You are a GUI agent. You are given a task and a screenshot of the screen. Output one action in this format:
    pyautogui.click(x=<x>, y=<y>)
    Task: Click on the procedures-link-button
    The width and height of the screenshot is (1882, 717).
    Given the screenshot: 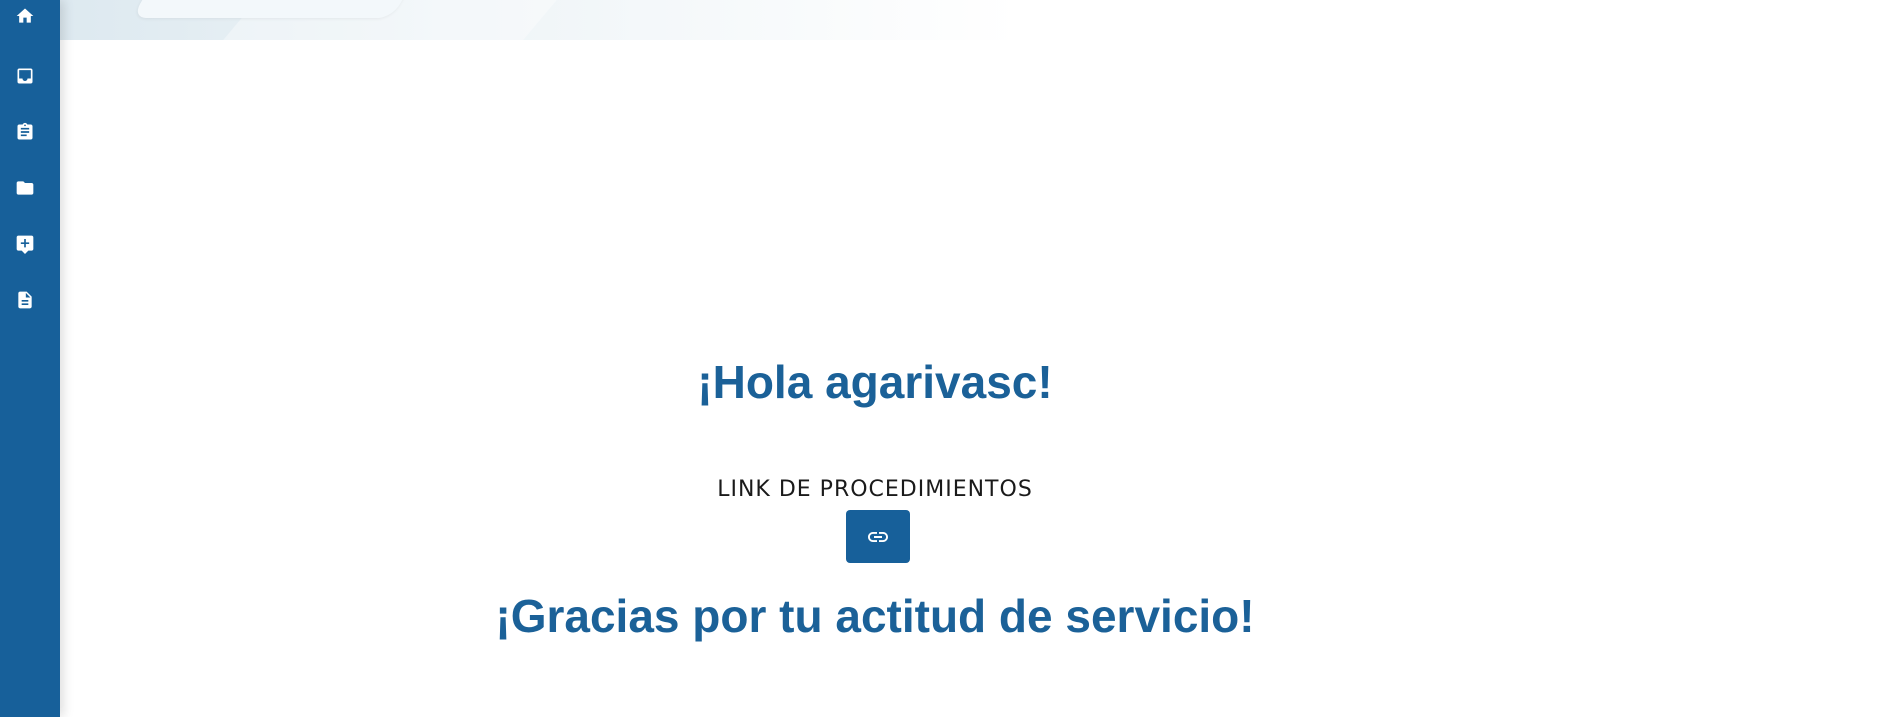 What is the action you would take?
    pyautogui.click(x=878, y=536)
    